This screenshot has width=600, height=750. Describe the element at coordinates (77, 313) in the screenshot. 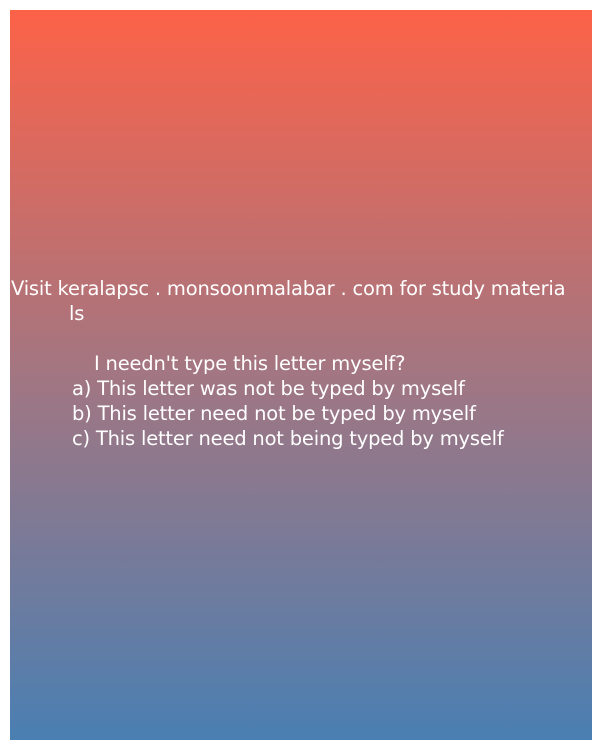

I see `watermark-line-2: ls` at that location.